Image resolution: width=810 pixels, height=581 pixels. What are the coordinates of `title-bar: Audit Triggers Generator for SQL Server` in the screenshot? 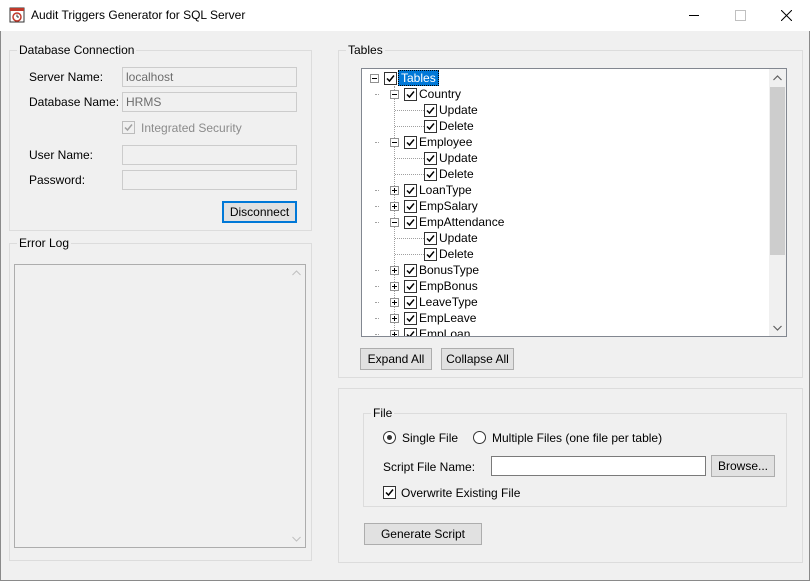 It's located at (405, 15).